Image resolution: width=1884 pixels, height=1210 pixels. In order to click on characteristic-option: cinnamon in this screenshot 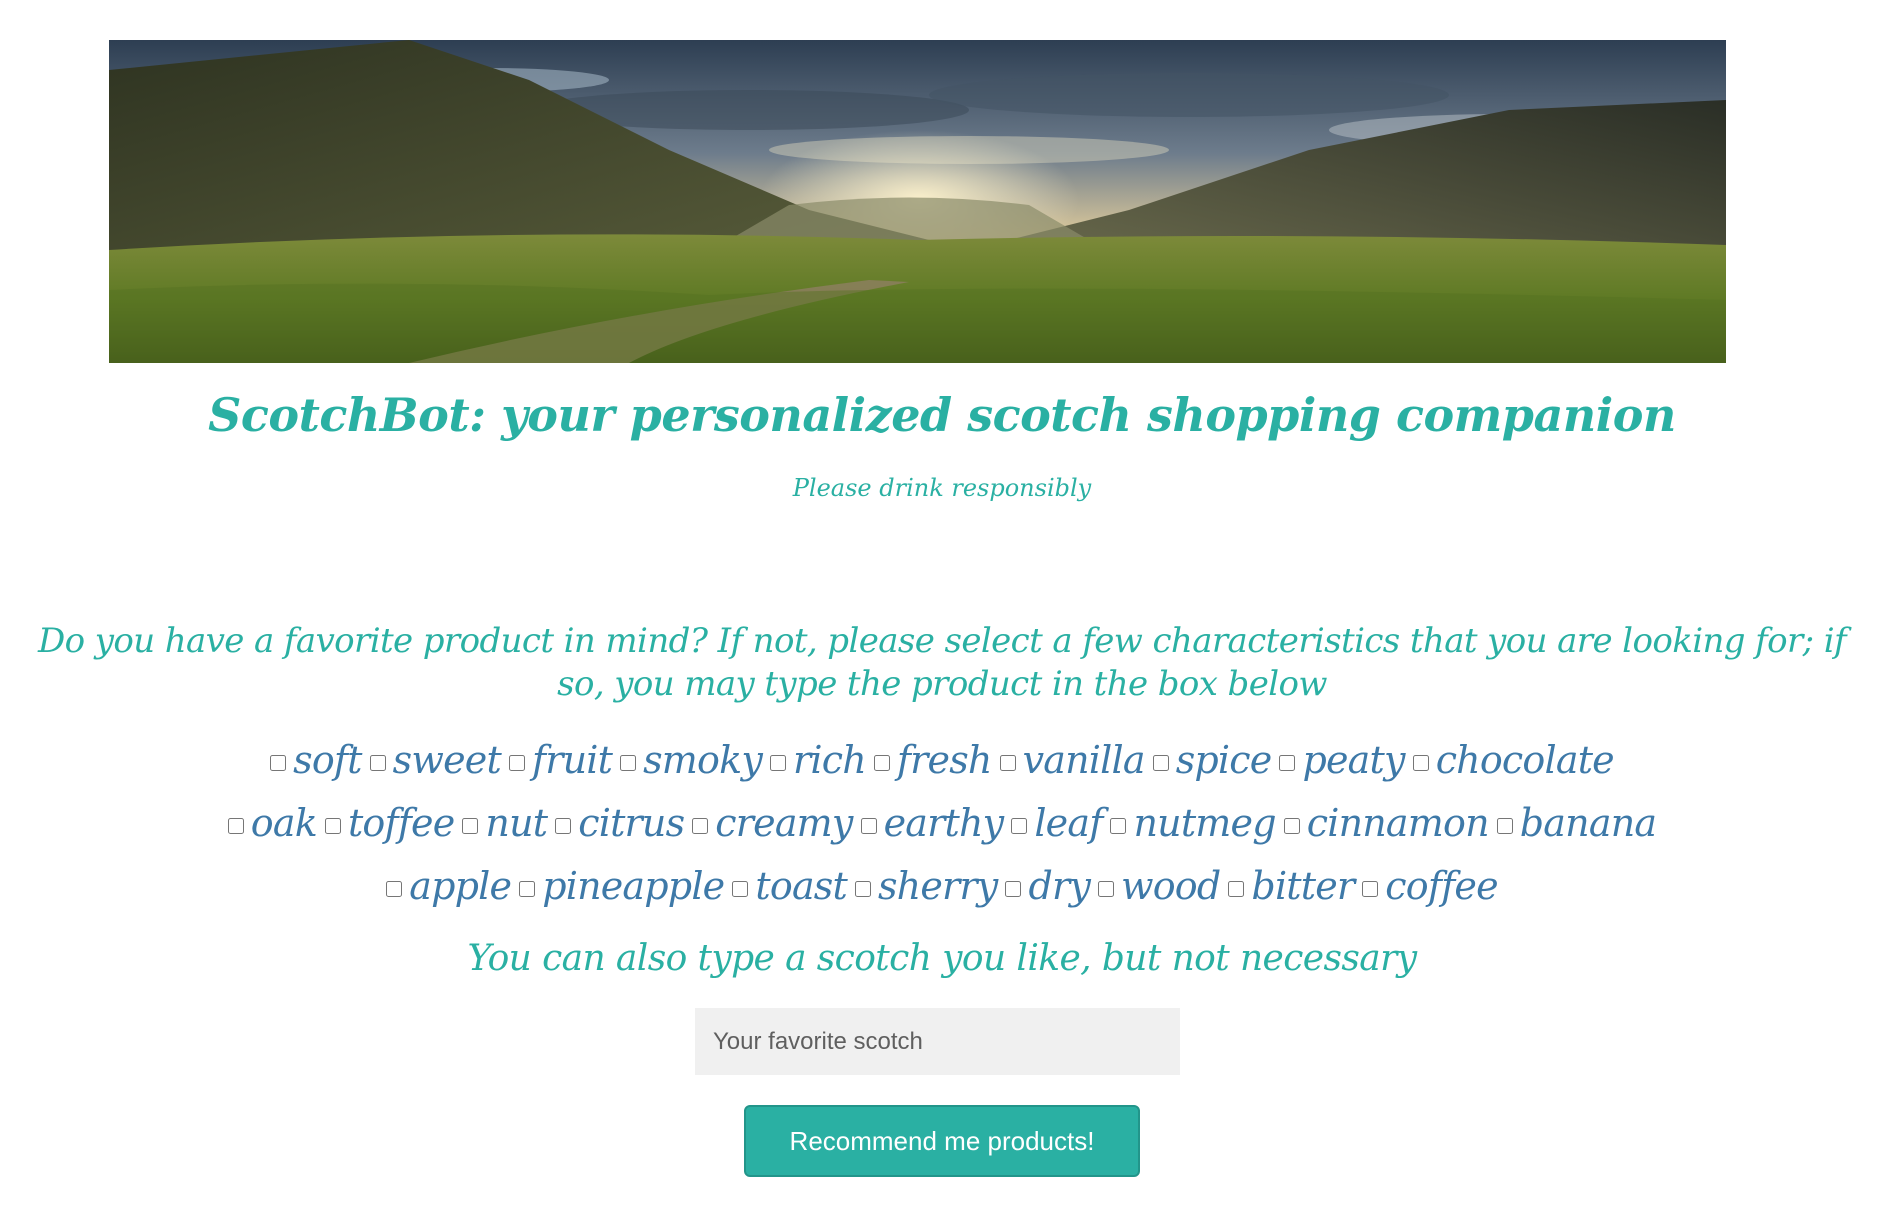, I will do `click(1386, 822)`.